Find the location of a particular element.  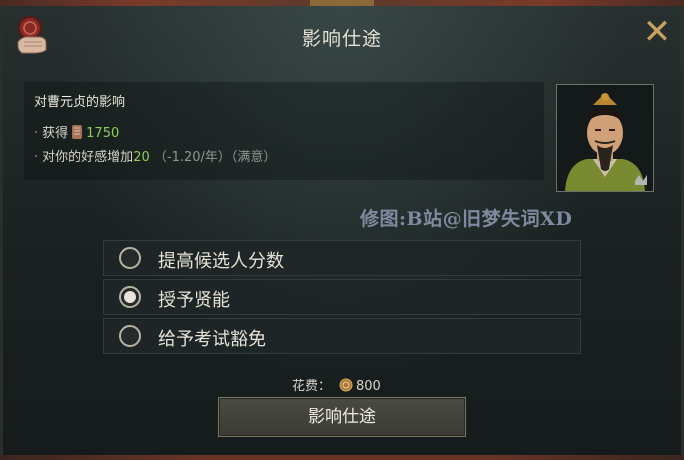

opinion-line: · 对你的好感增加20 （-1.20/年）（满意） is located at coordinates (155, 157).